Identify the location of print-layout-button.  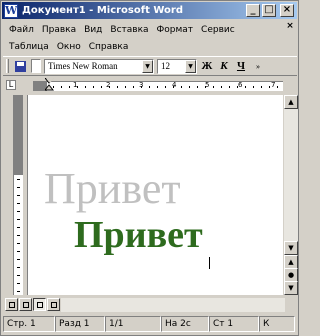
(39, 304).